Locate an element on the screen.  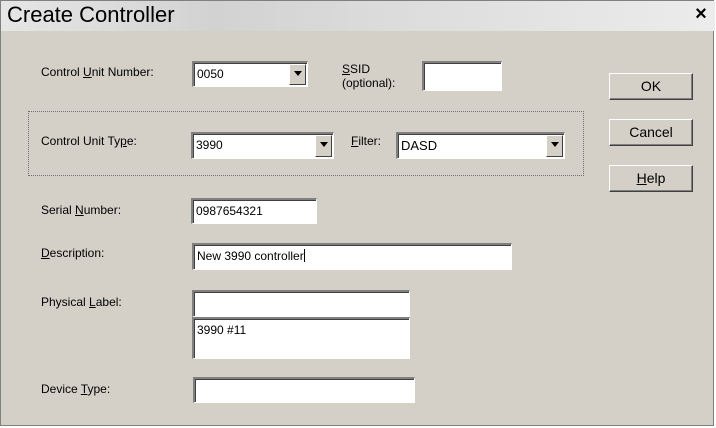
filter-value: DASD is located at coordinates (419, 145).